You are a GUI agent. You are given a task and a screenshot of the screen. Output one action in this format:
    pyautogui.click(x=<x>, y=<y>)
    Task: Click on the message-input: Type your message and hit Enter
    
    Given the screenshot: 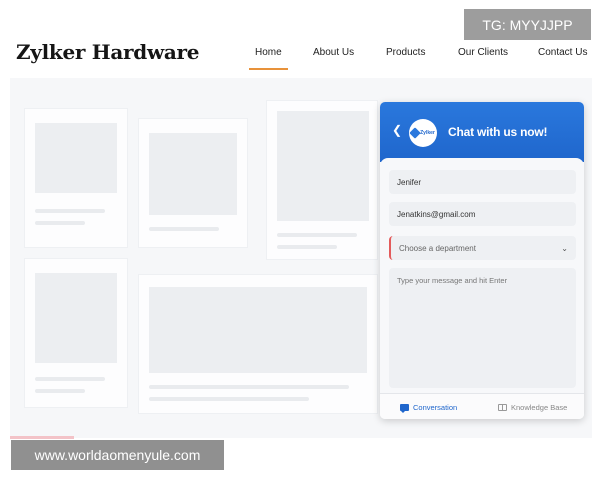 What is the action you would take?
    pyautogui.click(x=482, y=328)
    